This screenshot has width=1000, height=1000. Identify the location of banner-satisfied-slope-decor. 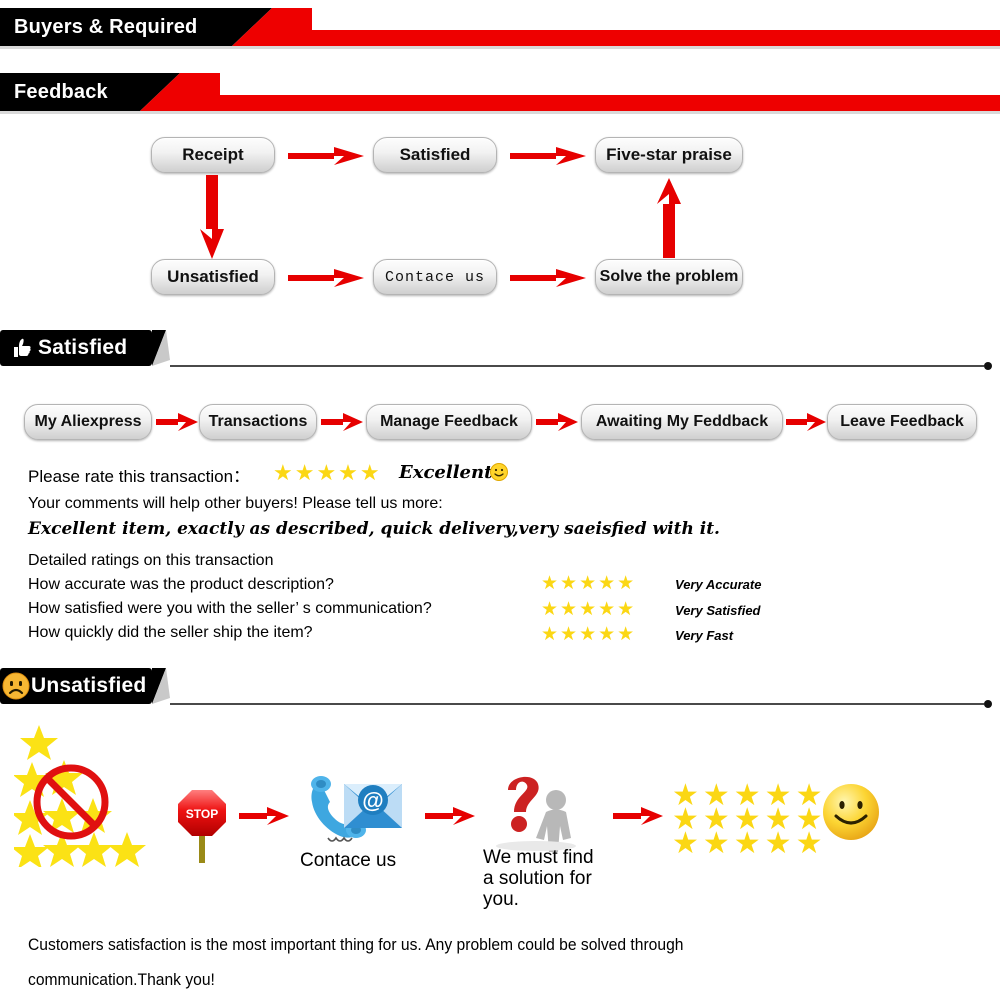
(161, 348).